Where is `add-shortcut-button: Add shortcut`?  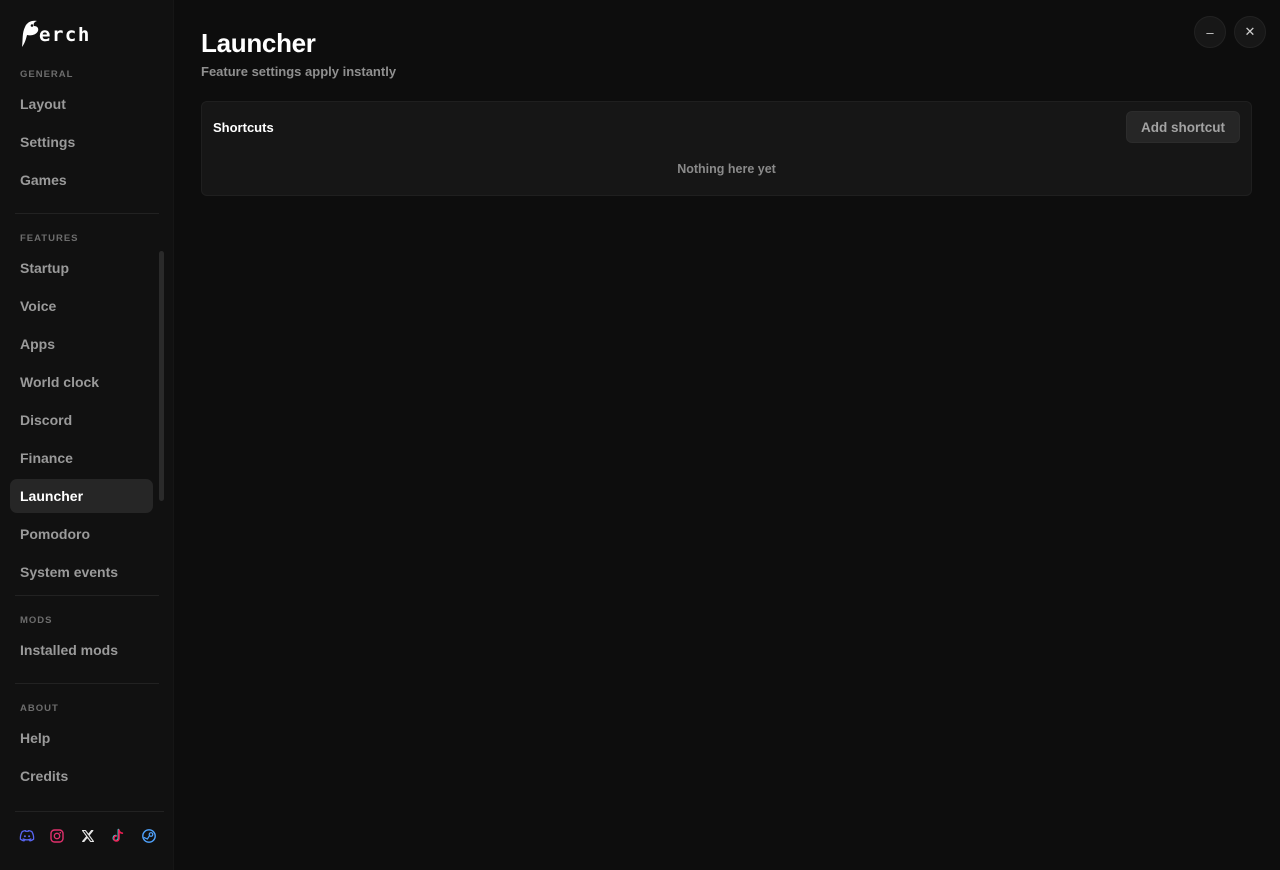 add-shortcut-button: Add shortcut is located at coordinates (1183, 127).